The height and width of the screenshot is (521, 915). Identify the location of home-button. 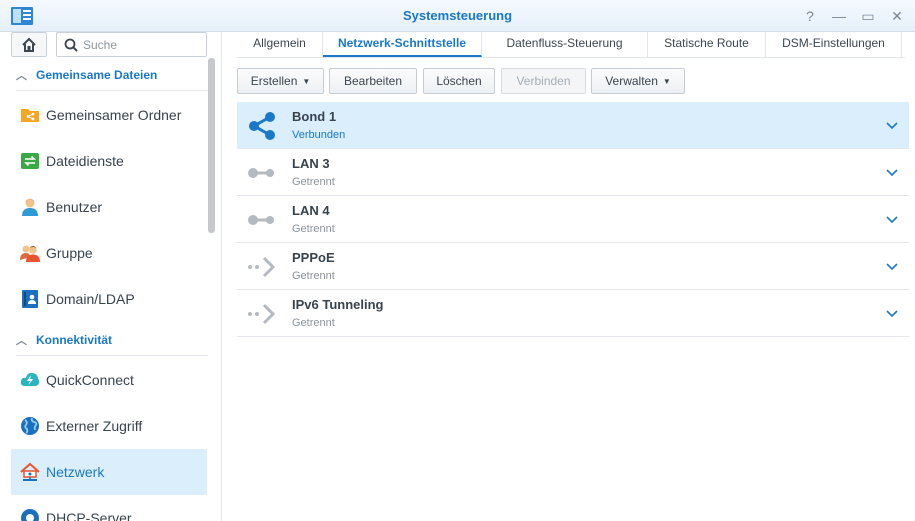
(29, 44).